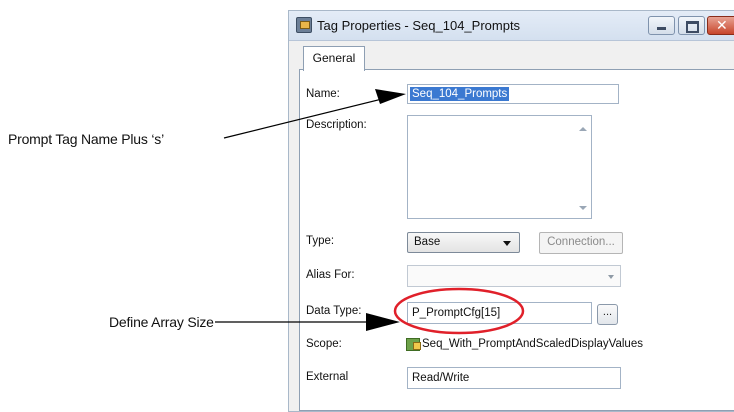 The height and width of the screenshot is (412, 734). What do you see at coordinates (324, 344) in the screenshot?
I see `scope-label: Scope:` at bounding box center [324, 344].